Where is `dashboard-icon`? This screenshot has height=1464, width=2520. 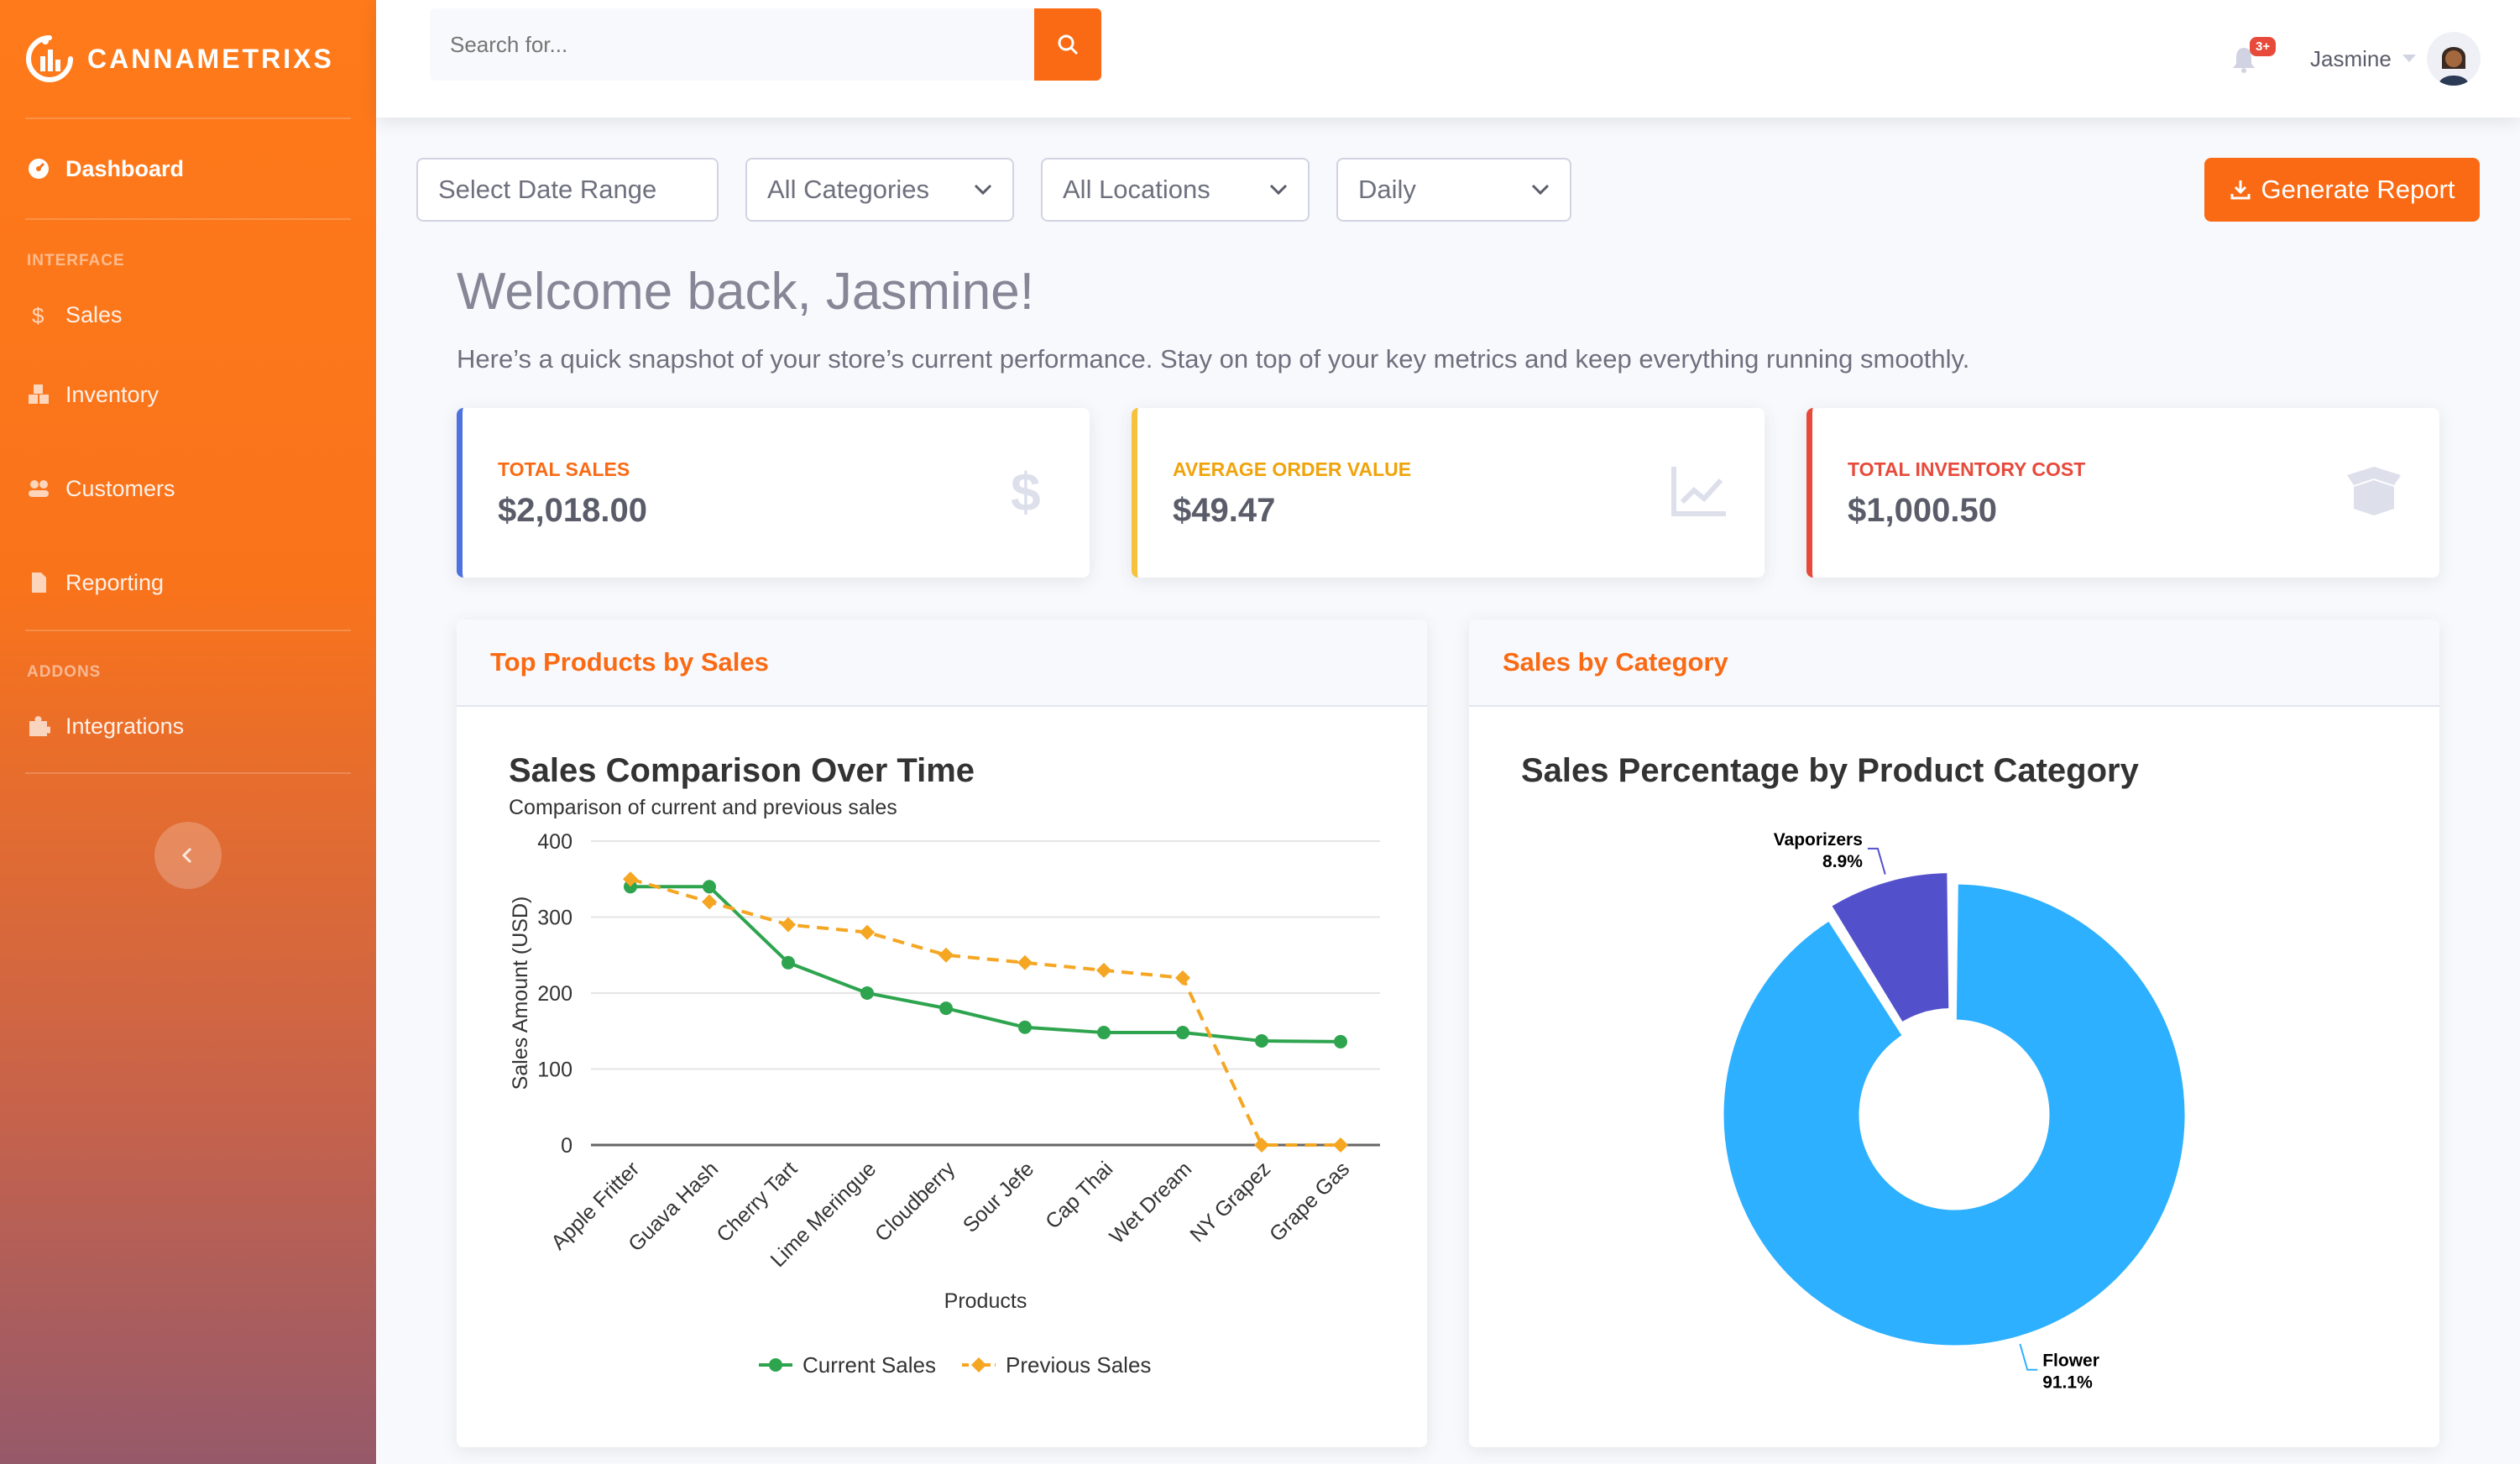 dashboard-icon is located at coordinates (39, 169).